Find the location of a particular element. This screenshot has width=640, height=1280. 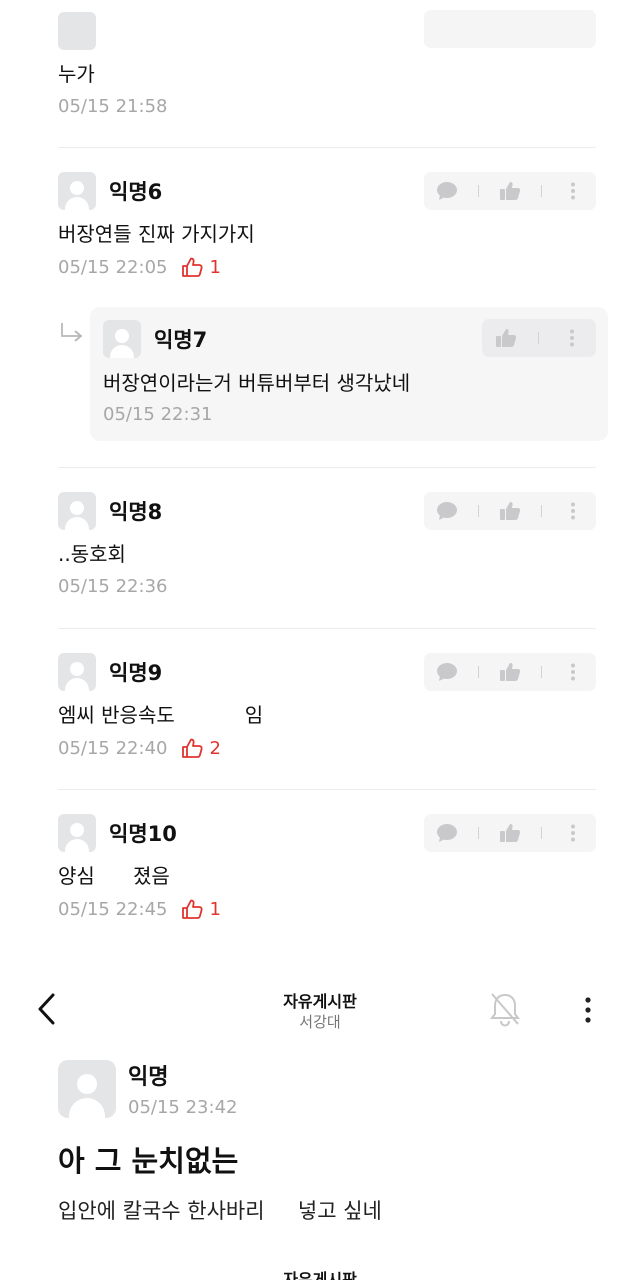

comment-meta: 05/15 22:05 1 is located at coordinates (139, 267).